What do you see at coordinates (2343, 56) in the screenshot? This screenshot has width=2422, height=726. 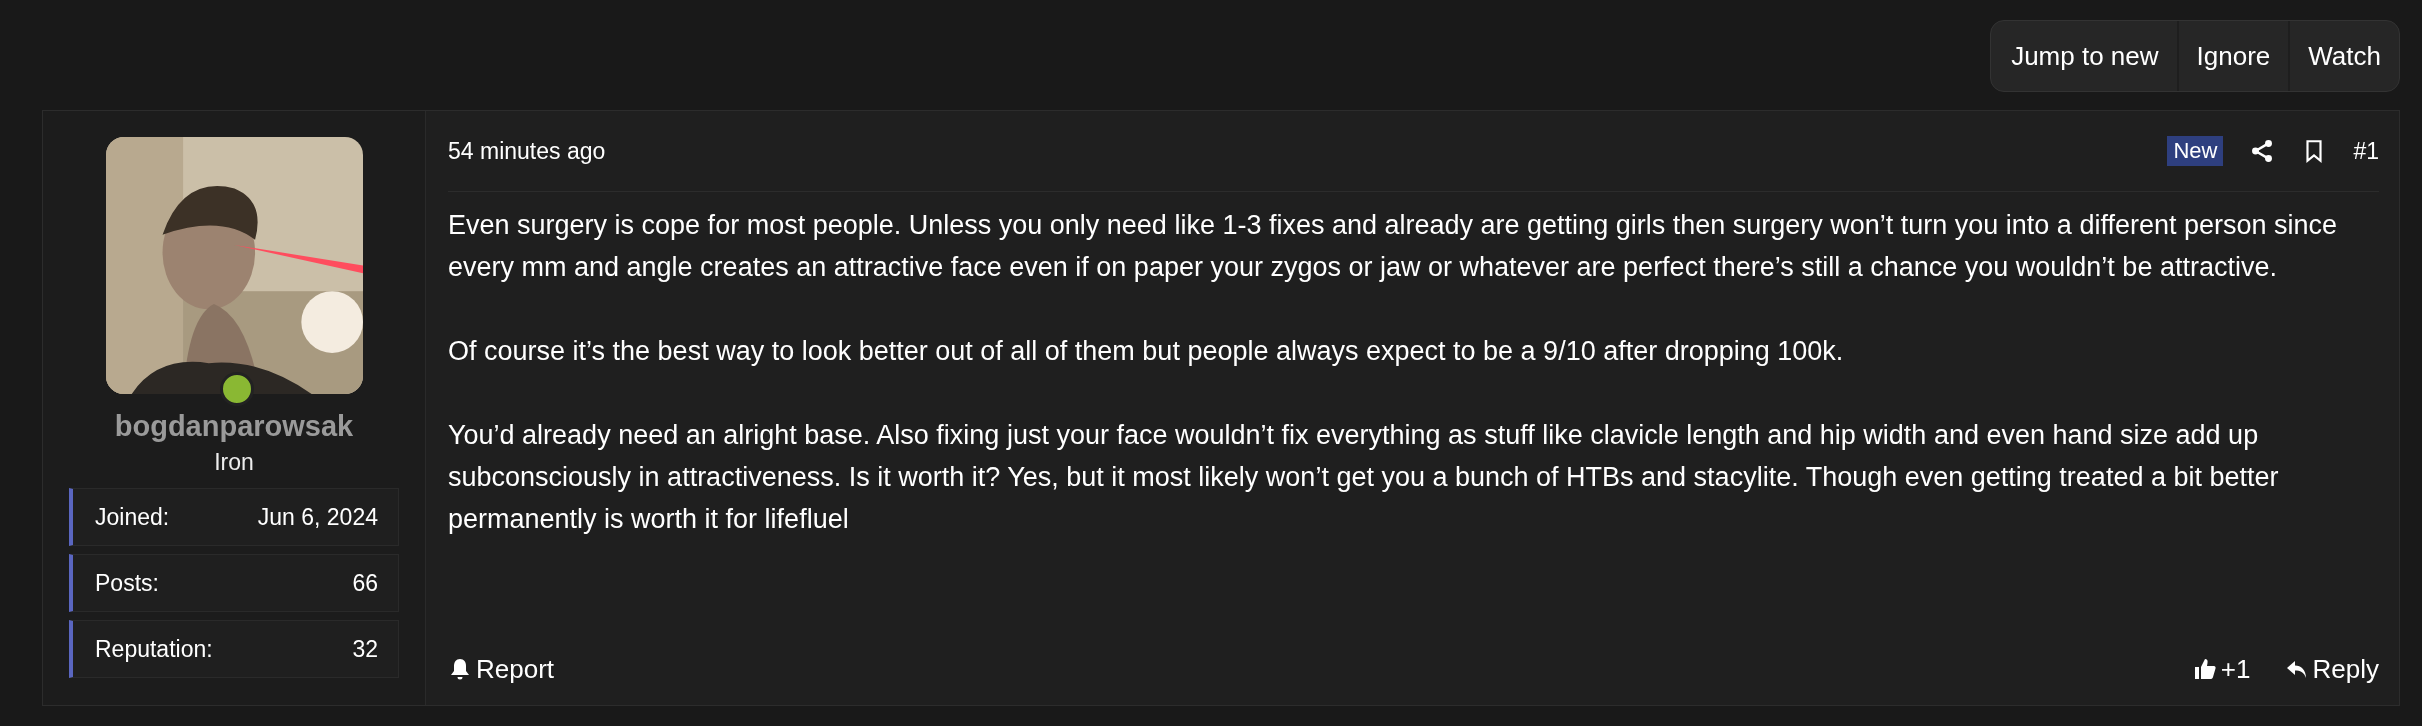 I see `thread-action-button: Watch` at bounding box center [2343, 56].